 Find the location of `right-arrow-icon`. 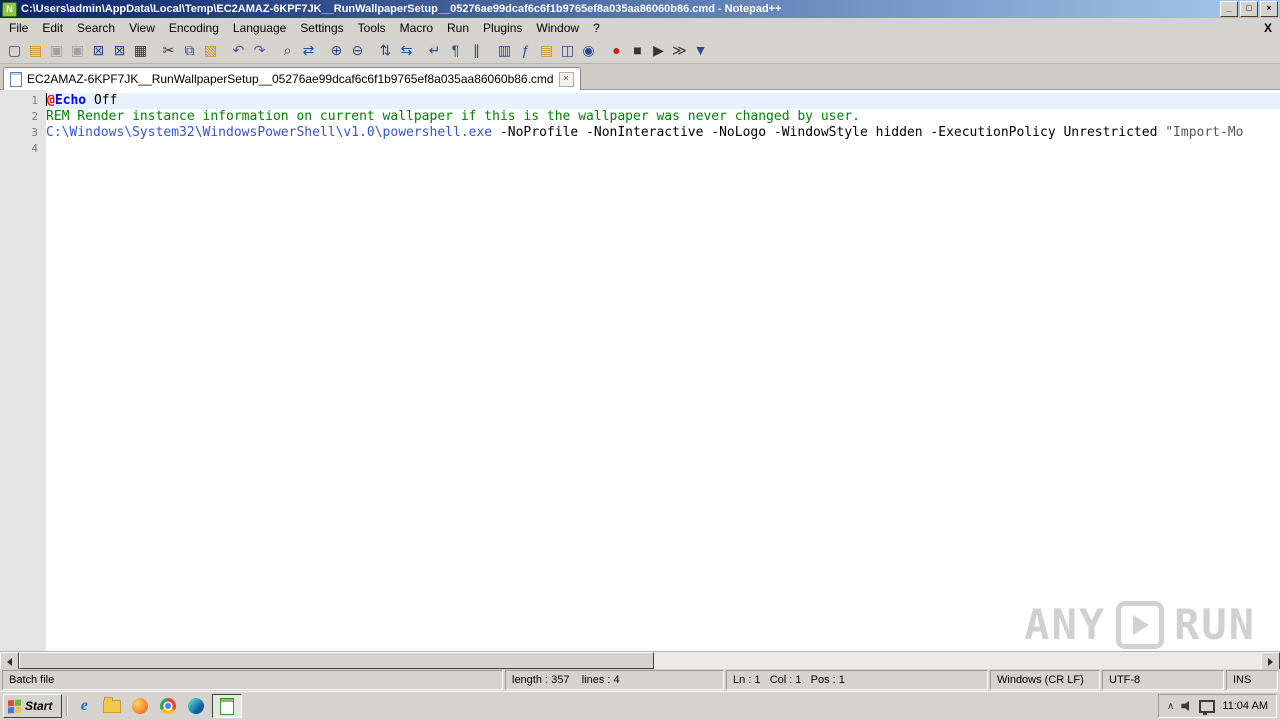

right-arrow-icon is located at coordinates (1270, 661).